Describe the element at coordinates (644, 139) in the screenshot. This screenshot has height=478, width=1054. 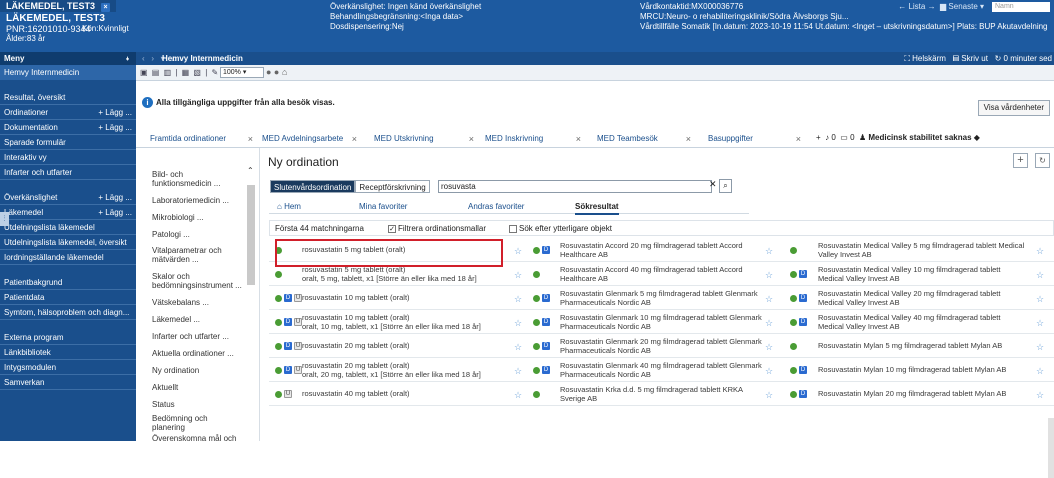
I see `tab-teambesok: MED Teambesök ×` at that location.